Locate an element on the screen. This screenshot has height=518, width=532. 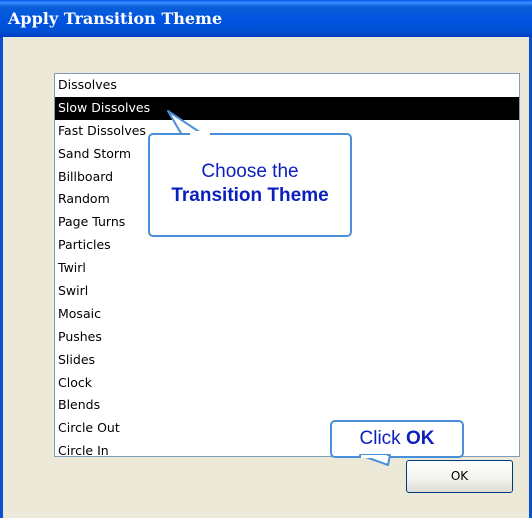
title-bar: Apply Transition Theme is located at coordinates (266, 18).